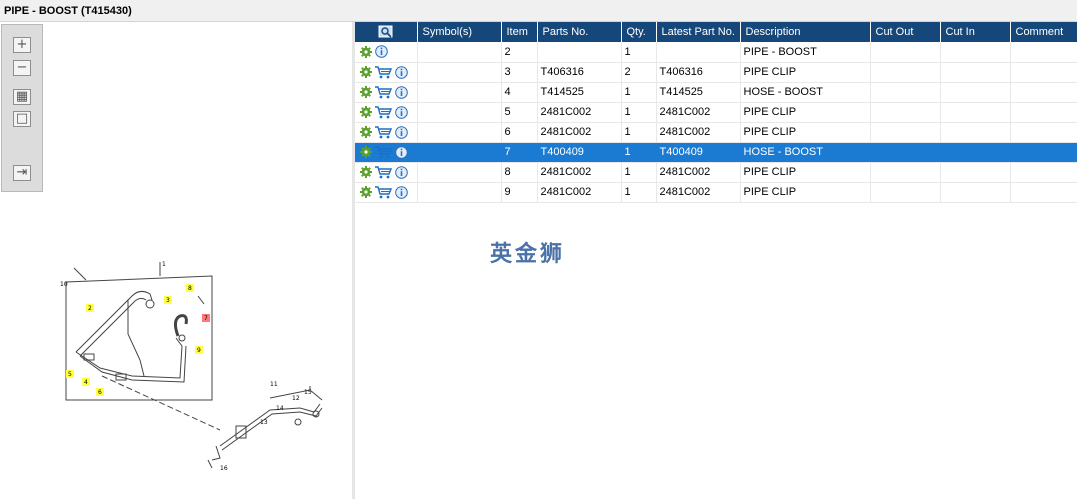  Describe the element at coordinates (716, 72) in the screenshot. I see `table-row: 3 T406316 2 T406316 PIPE CLIP` at that location.